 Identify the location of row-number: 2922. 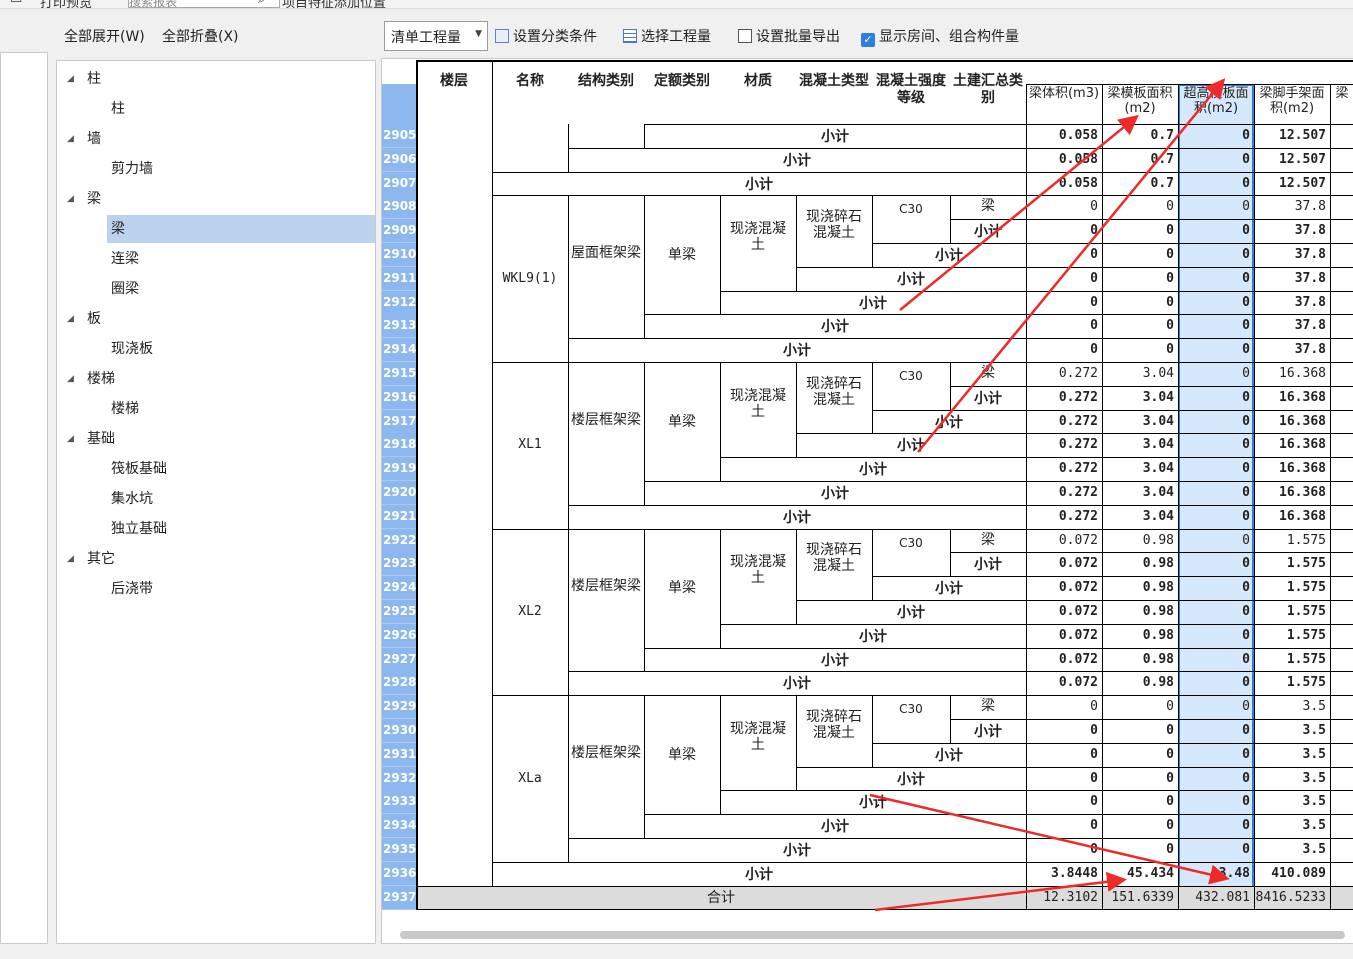
(399, 540).